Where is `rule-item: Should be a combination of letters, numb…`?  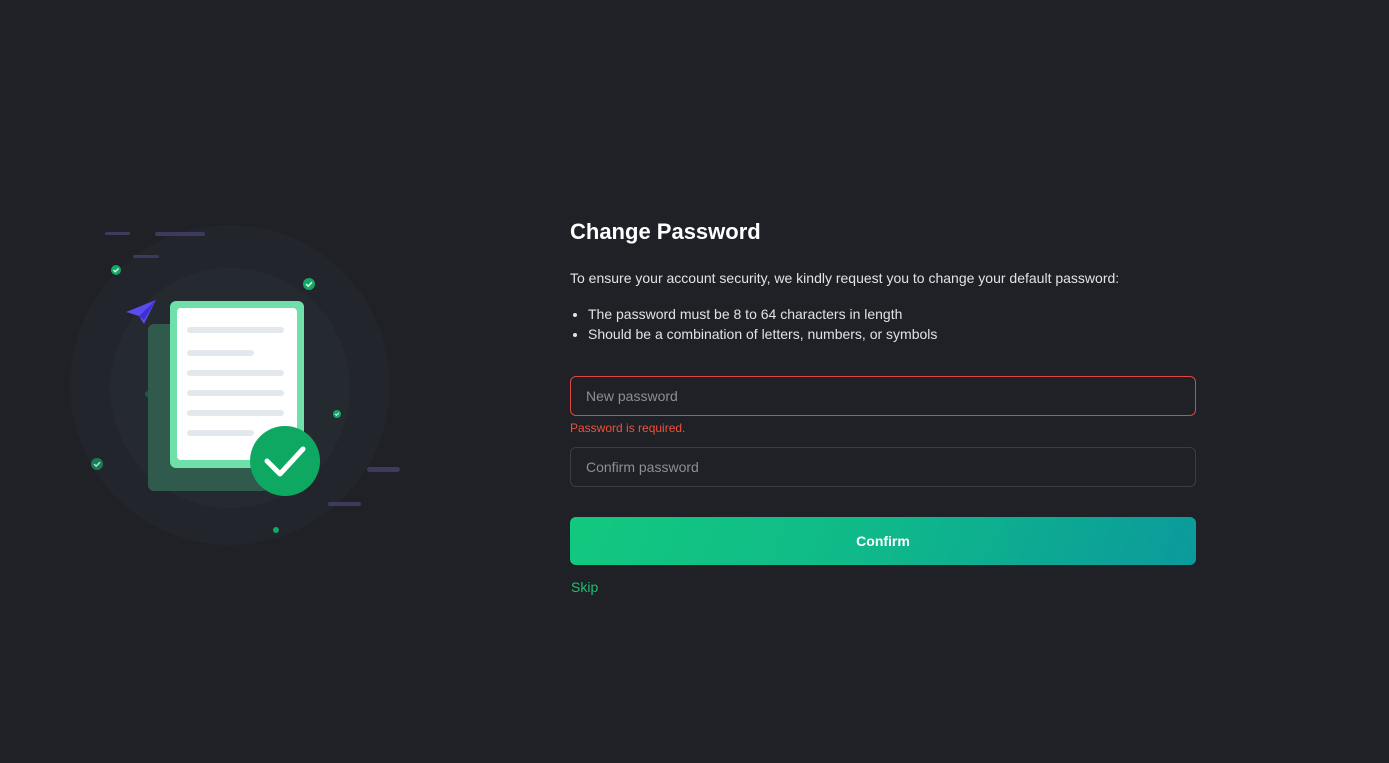
rule-item: Should be a combination of letters, numb… is located at coordinates (892, 334).